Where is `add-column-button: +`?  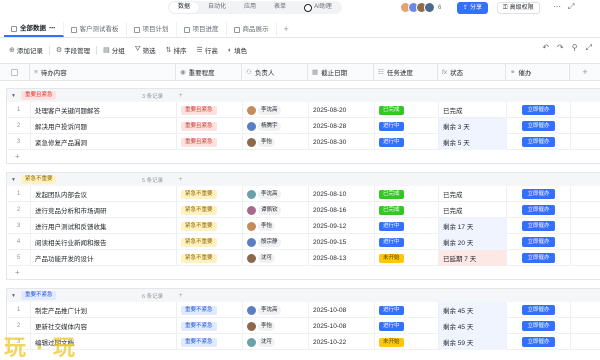
add-column-button: + is located at coordinates (585, 72).